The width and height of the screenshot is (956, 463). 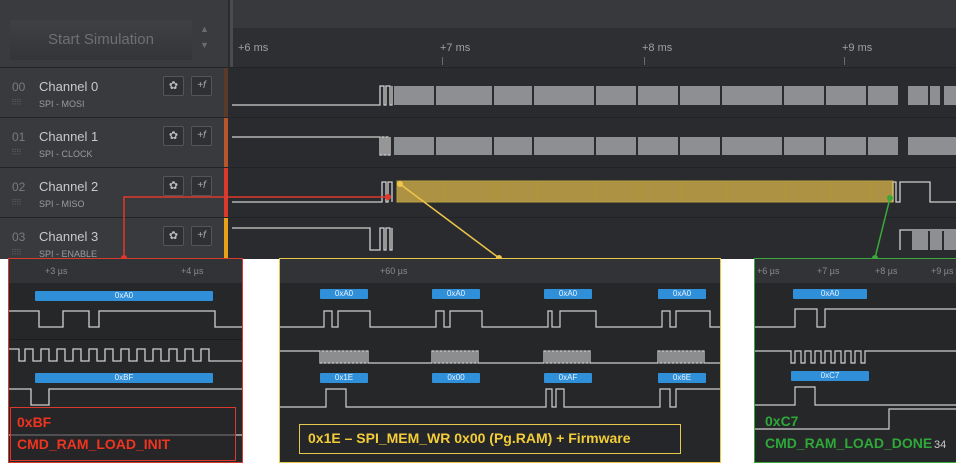 I want to click on miso-tail, so click(x=924, y=192).